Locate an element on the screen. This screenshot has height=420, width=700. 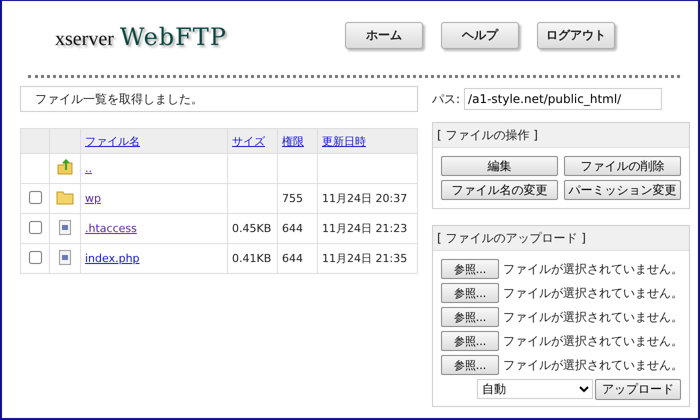
path-label: パス: is located at coordinates (446, 99).